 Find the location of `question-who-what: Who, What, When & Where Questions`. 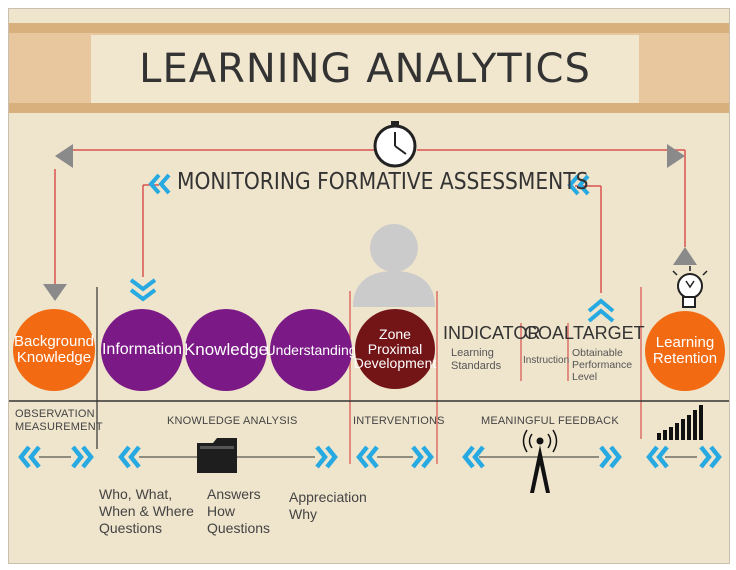

question-who-what: Who, What, When & Where Questions is located at coordinates (146, 511).